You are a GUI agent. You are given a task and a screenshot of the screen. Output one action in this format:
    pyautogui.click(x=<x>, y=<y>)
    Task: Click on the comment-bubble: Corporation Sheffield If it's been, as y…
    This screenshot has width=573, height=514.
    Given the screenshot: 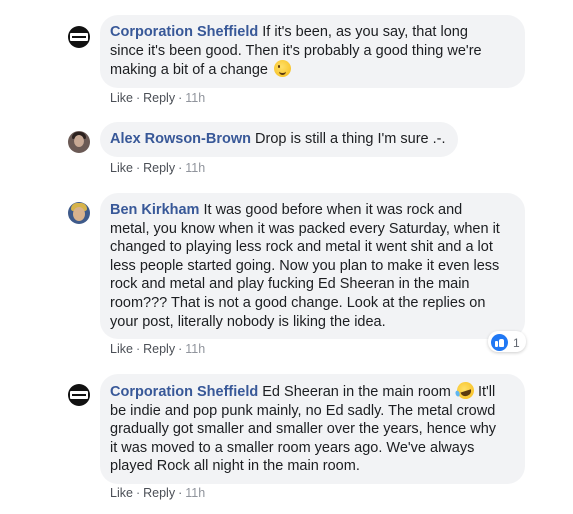 What is the action you would take?
    pyautogui.click(x=312, y=51)
    